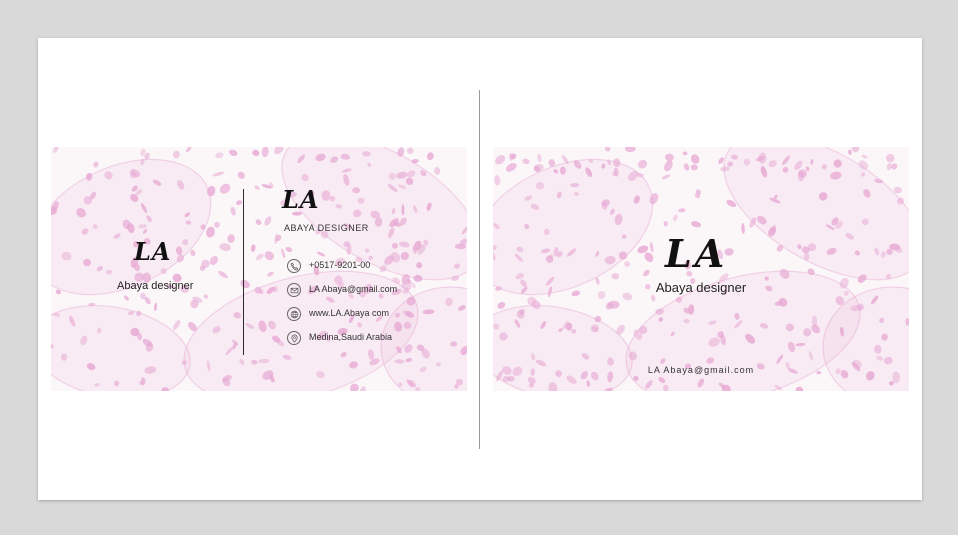 This screenshot has width=958, height=535. Describe the element at coordinates (701, 287) in the screenshot. I see `tagline-center: Abaya designer` at that location.